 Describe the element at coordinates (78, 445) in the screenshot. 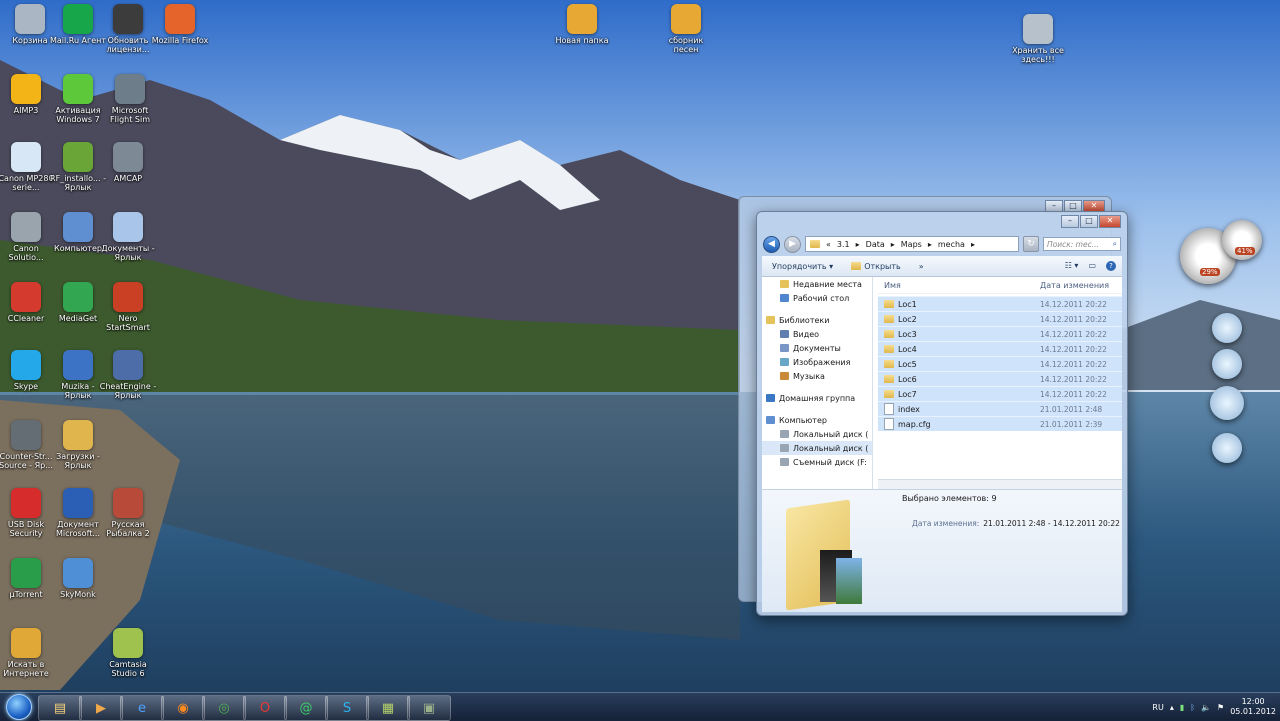

I see `desktop-icon: Загрузки - Ярлык` at that location.